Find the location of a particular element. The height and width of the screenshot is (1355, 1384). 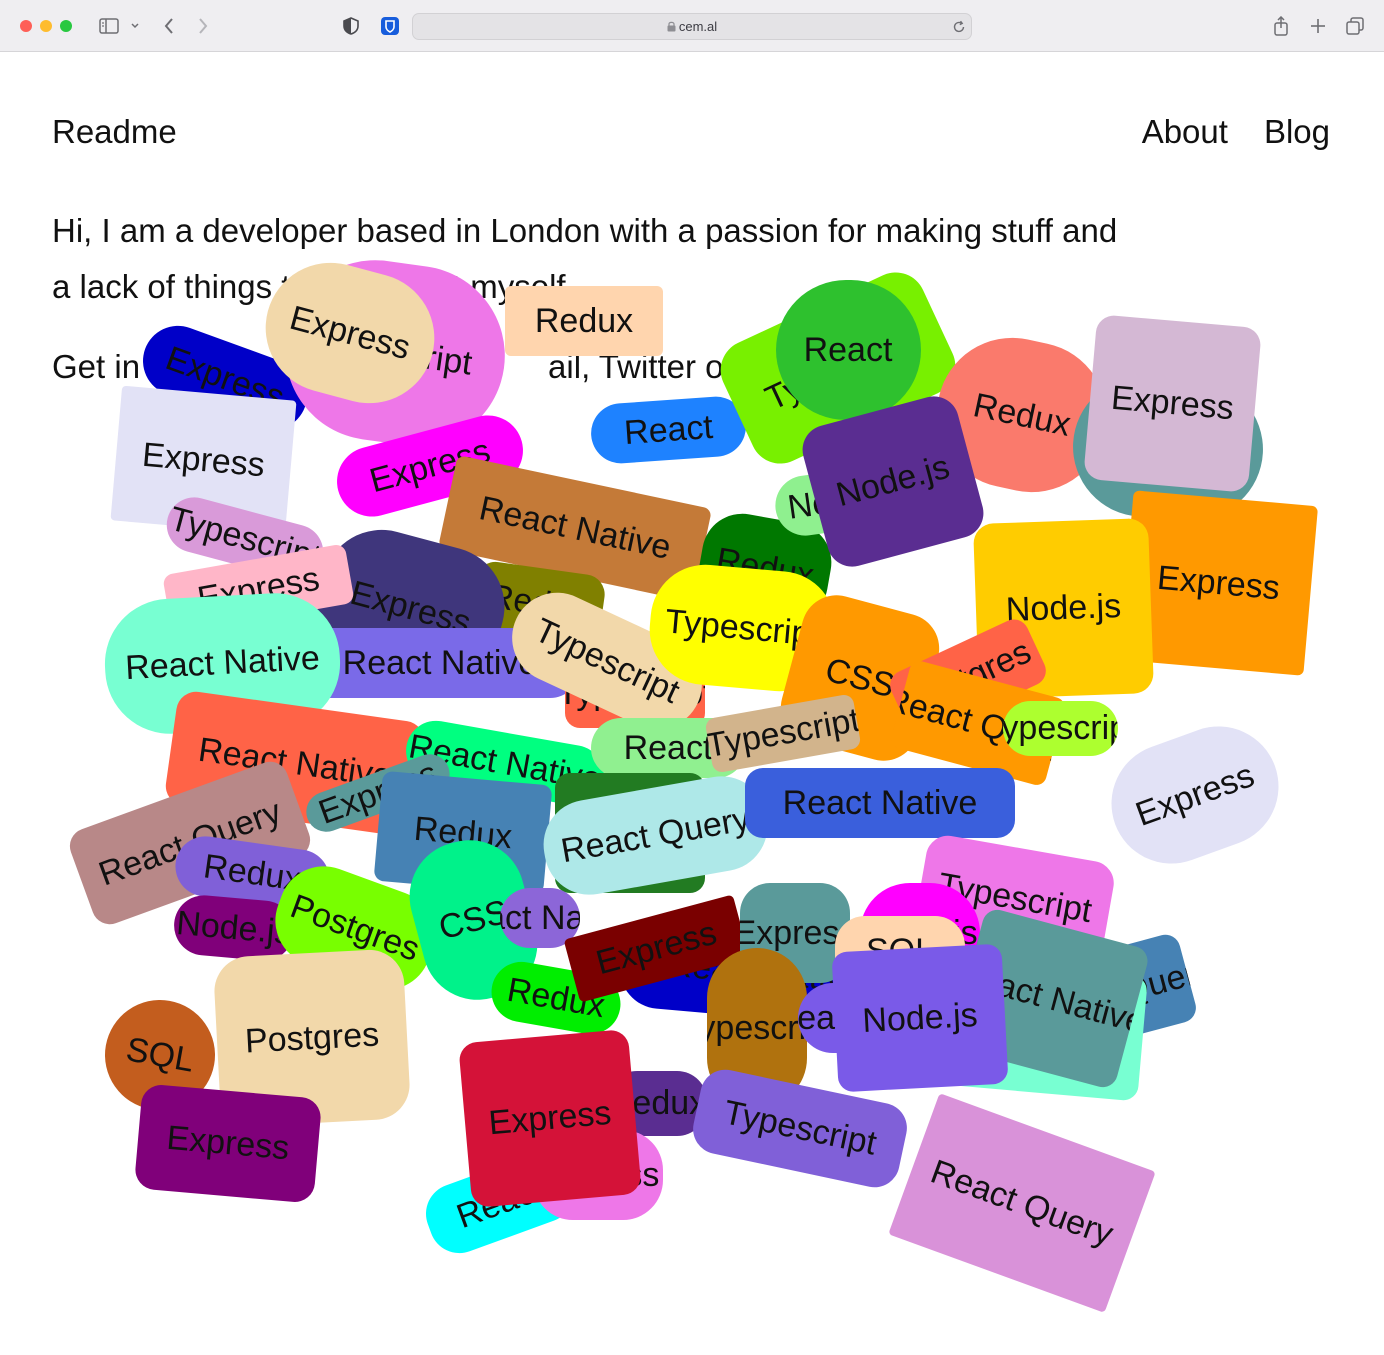

tech-sticker: React Native is located at coordinates (880, 803).